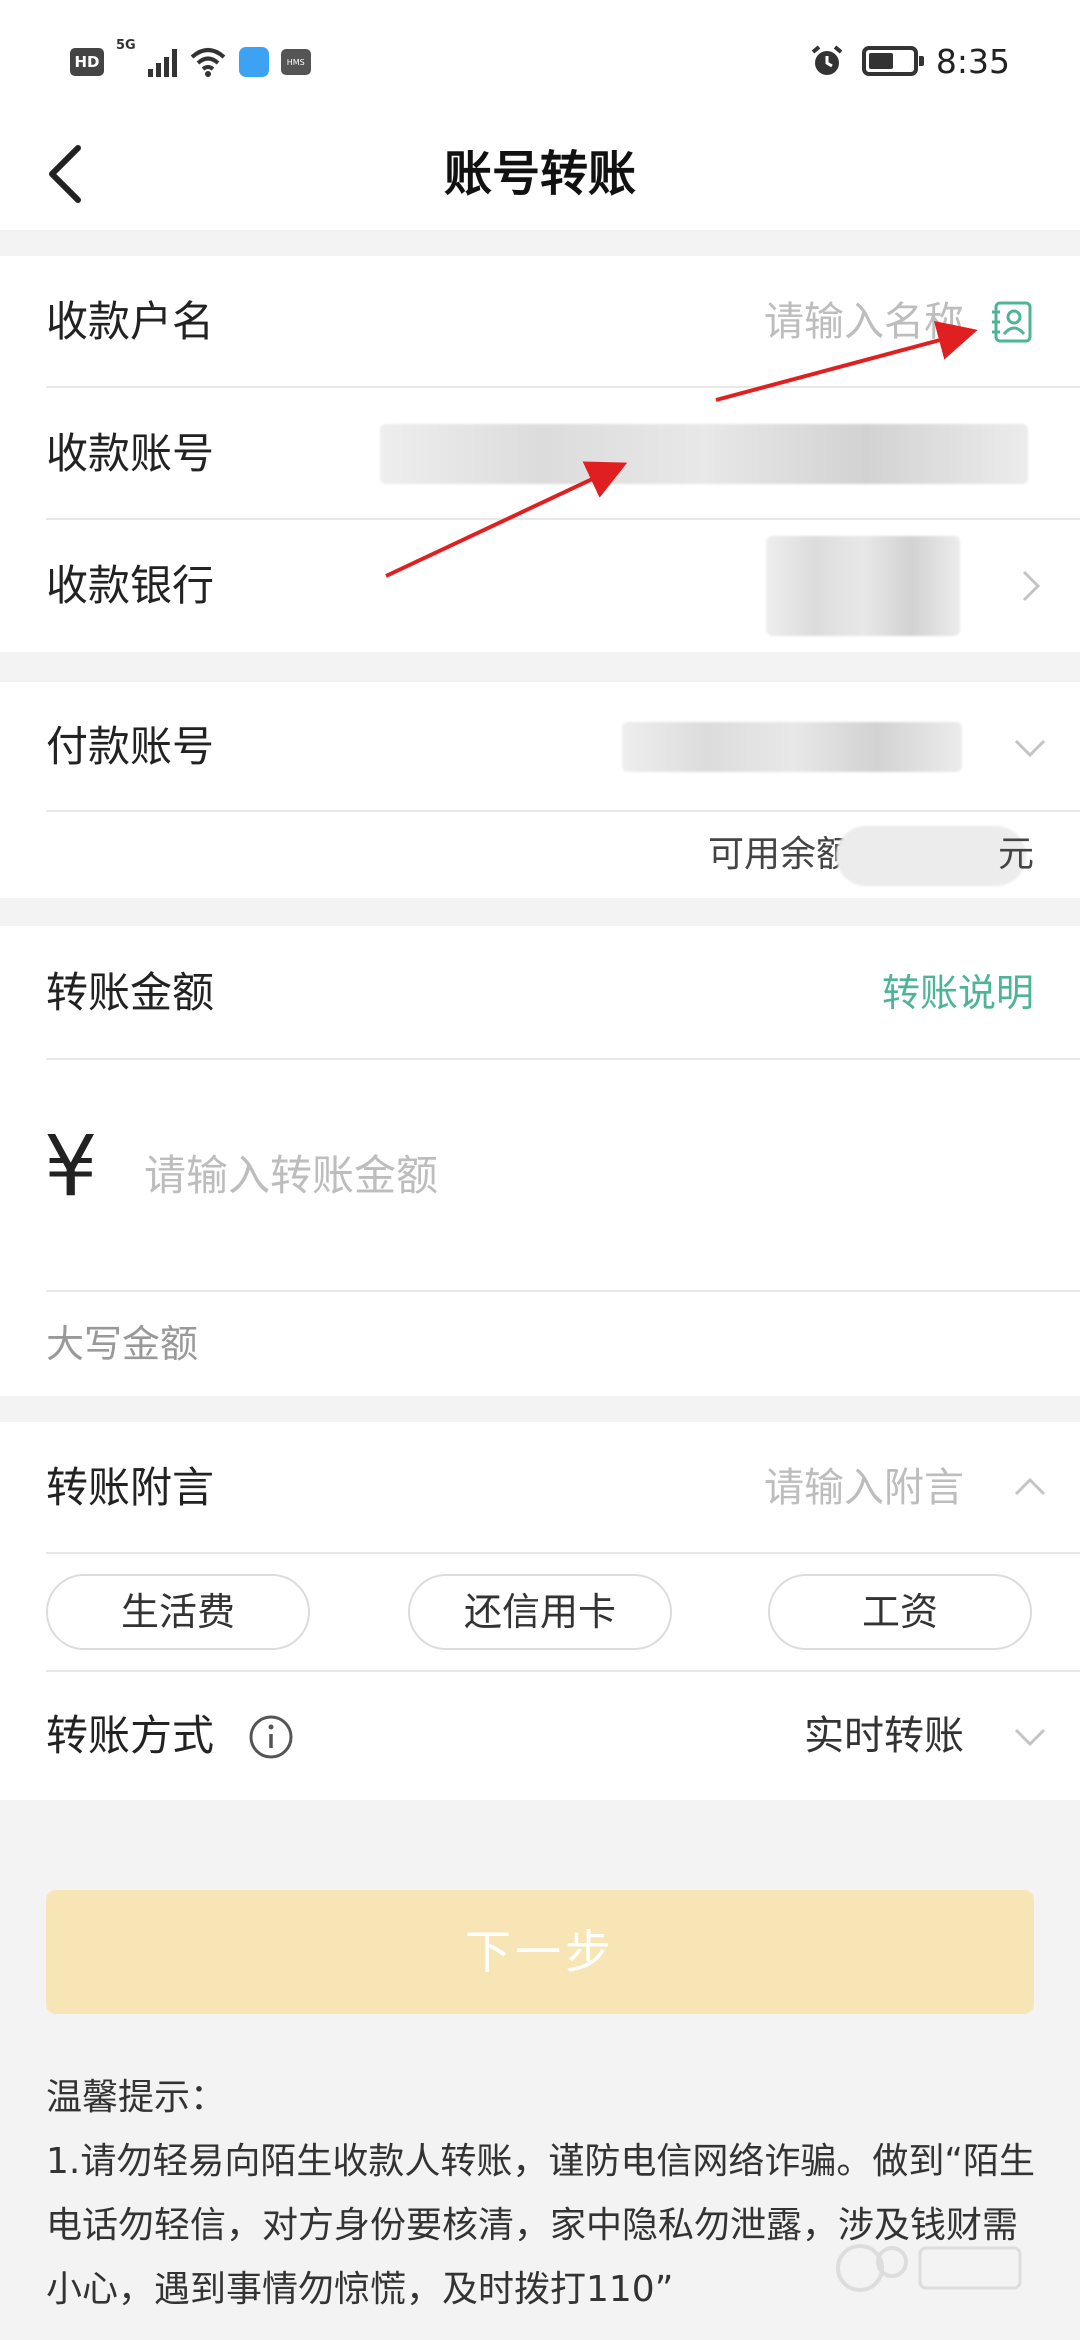  I want to click on wifi-icon, so click(208, 62).